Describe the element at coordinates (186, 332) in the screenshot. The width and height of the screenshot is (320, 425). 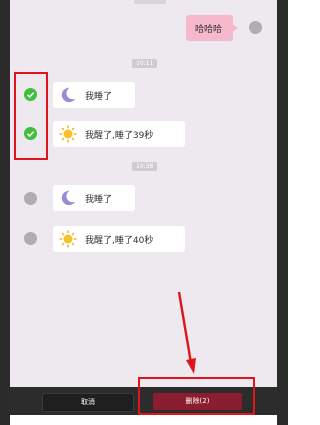
I see `arrow-icon` at that location.